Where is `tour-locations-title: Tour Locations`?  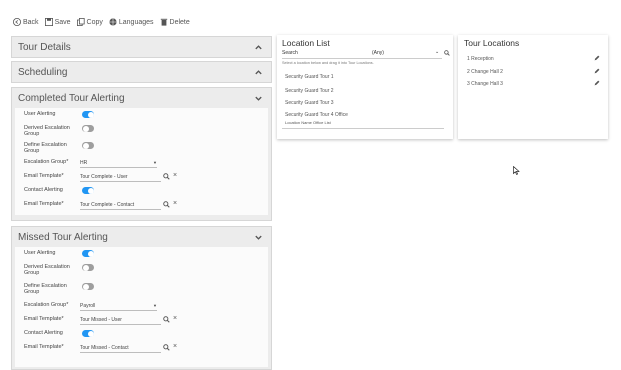
tour-locations-title: Tour Locations is located at coordinates (492, 43).